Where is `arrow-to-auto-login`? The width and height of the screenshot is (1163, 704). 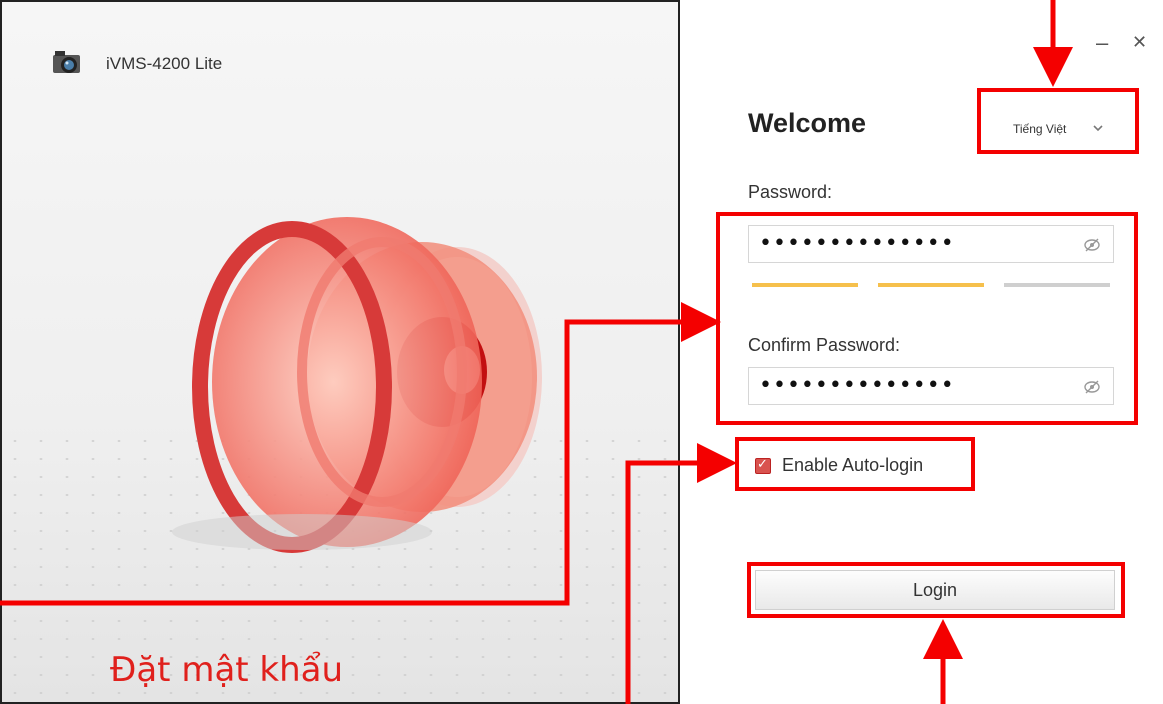
arrow-to-auto-login is located at coordinates (681, 573).